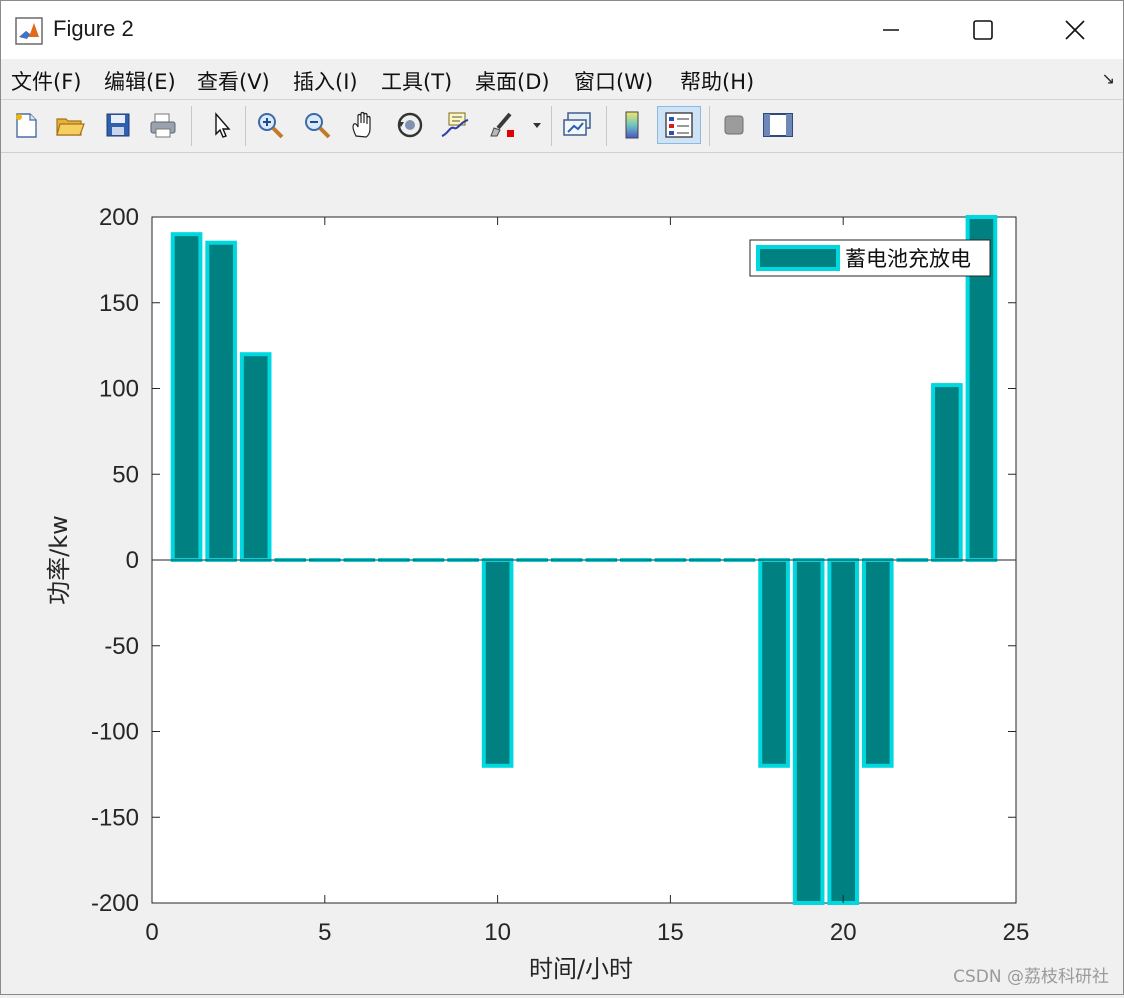 This screenshot has height=998, width=1124. I want to click on x-tick-label: 10, so click(497, 932).